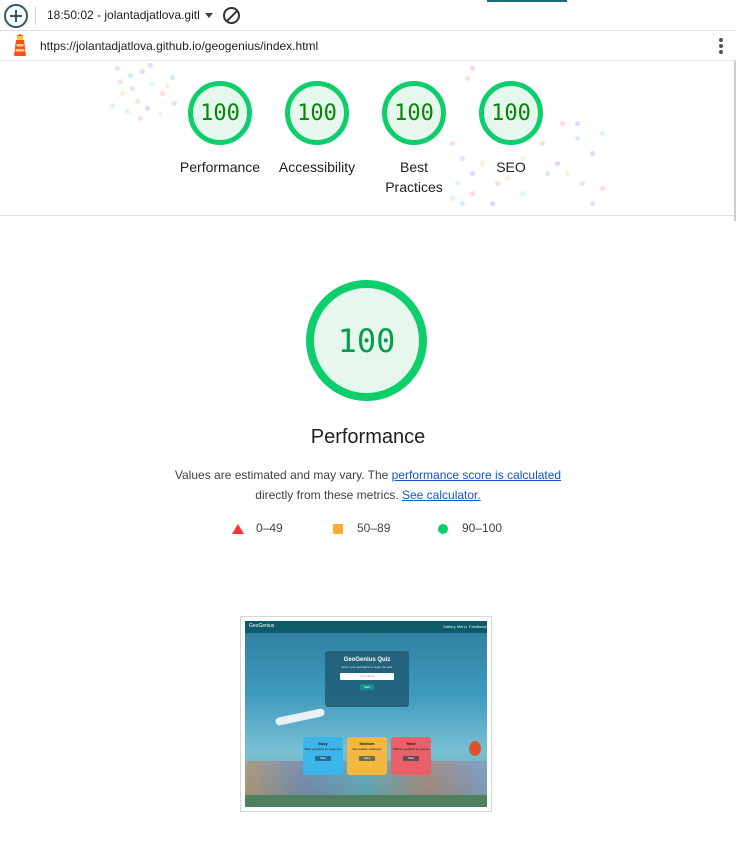  Describe the element at coordinates (455, 626) in the screenshot. I see `thumb-nav-link: Gallery Menu` at that location.